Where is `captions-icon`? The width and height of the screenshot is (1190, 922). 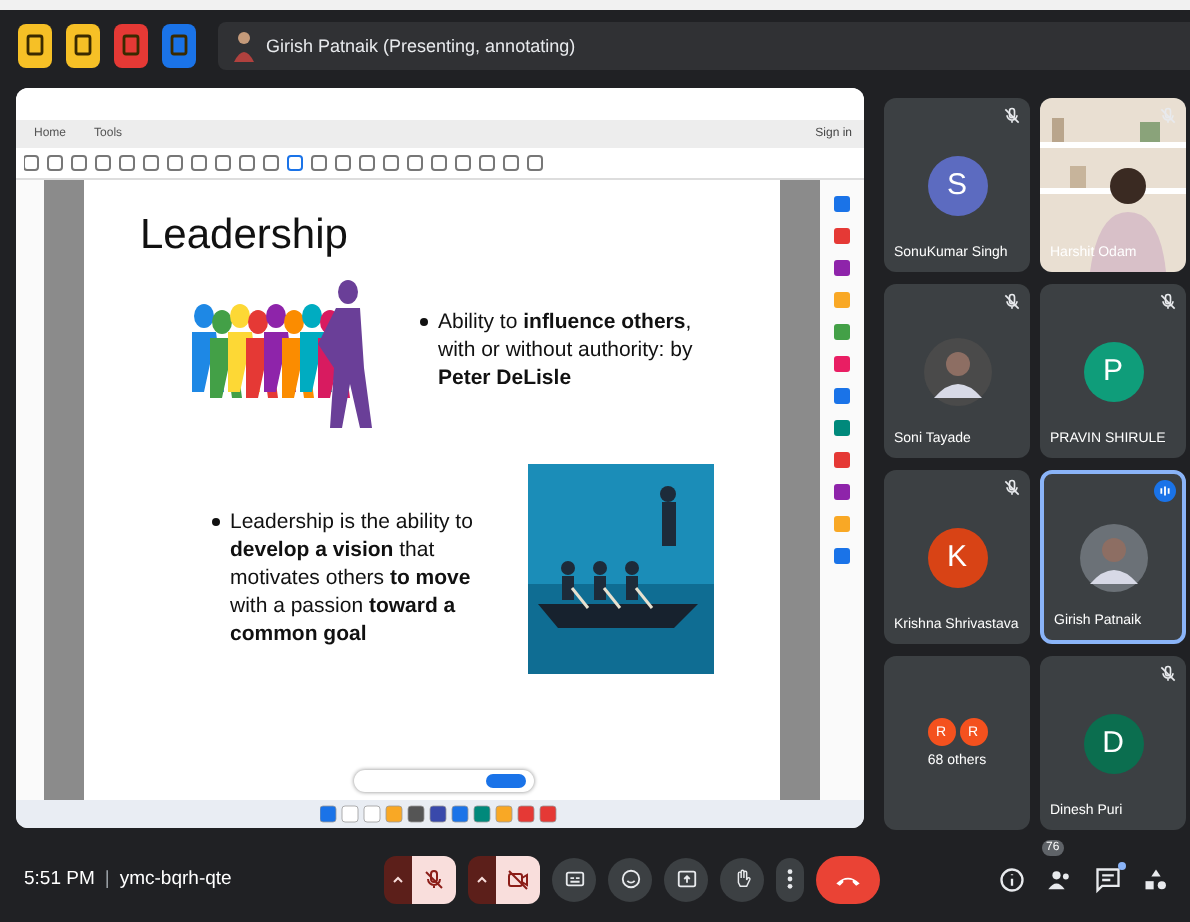 captions-icon is located at coordinates (574, 879).